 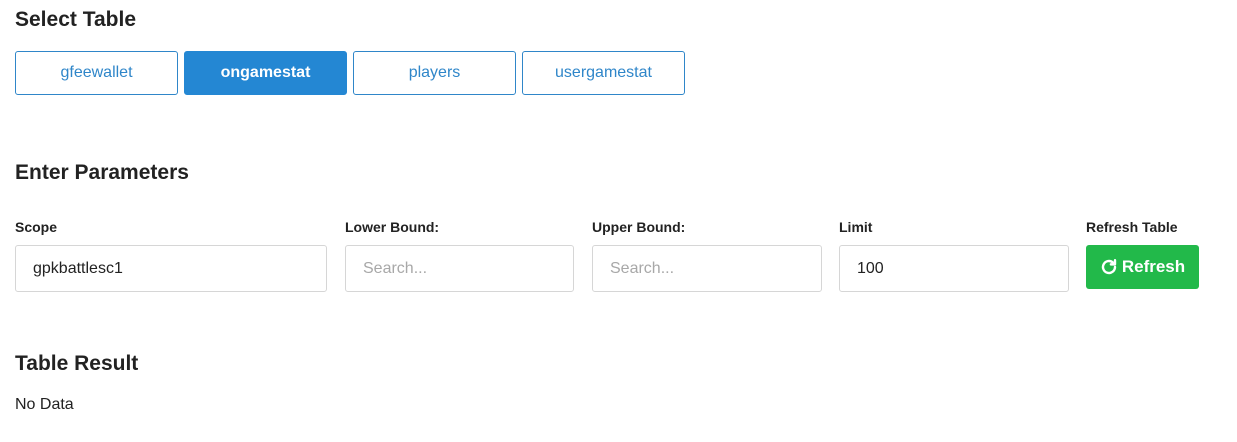 I want to click on upper-bound-label: Upper Bound:, so click(x=639, y=227).